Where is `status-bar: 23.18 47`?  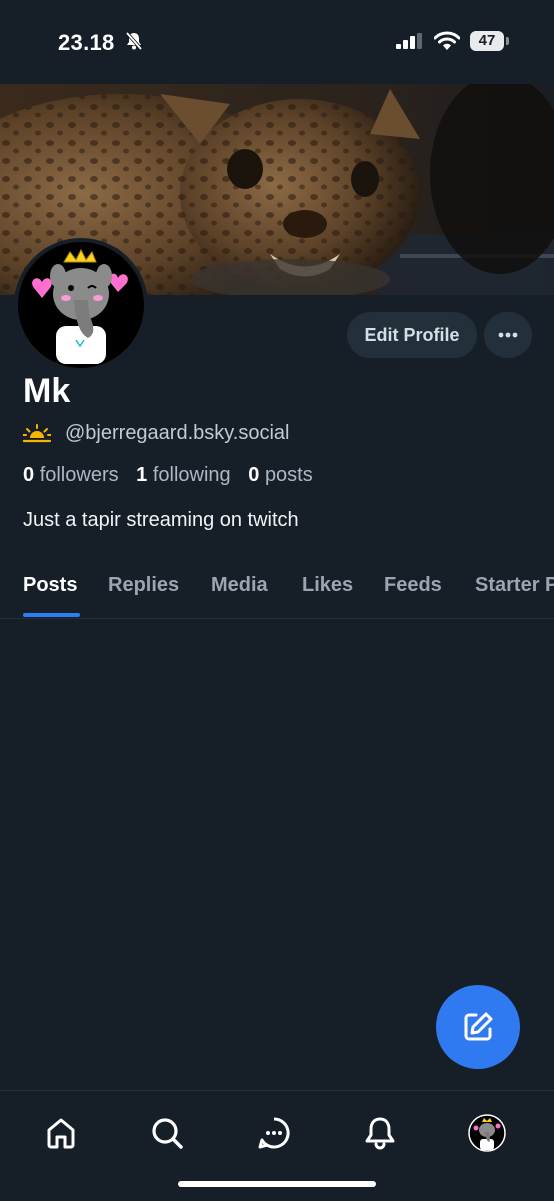 status-bar: 23.18 47 is located at coordinates (277, 42).